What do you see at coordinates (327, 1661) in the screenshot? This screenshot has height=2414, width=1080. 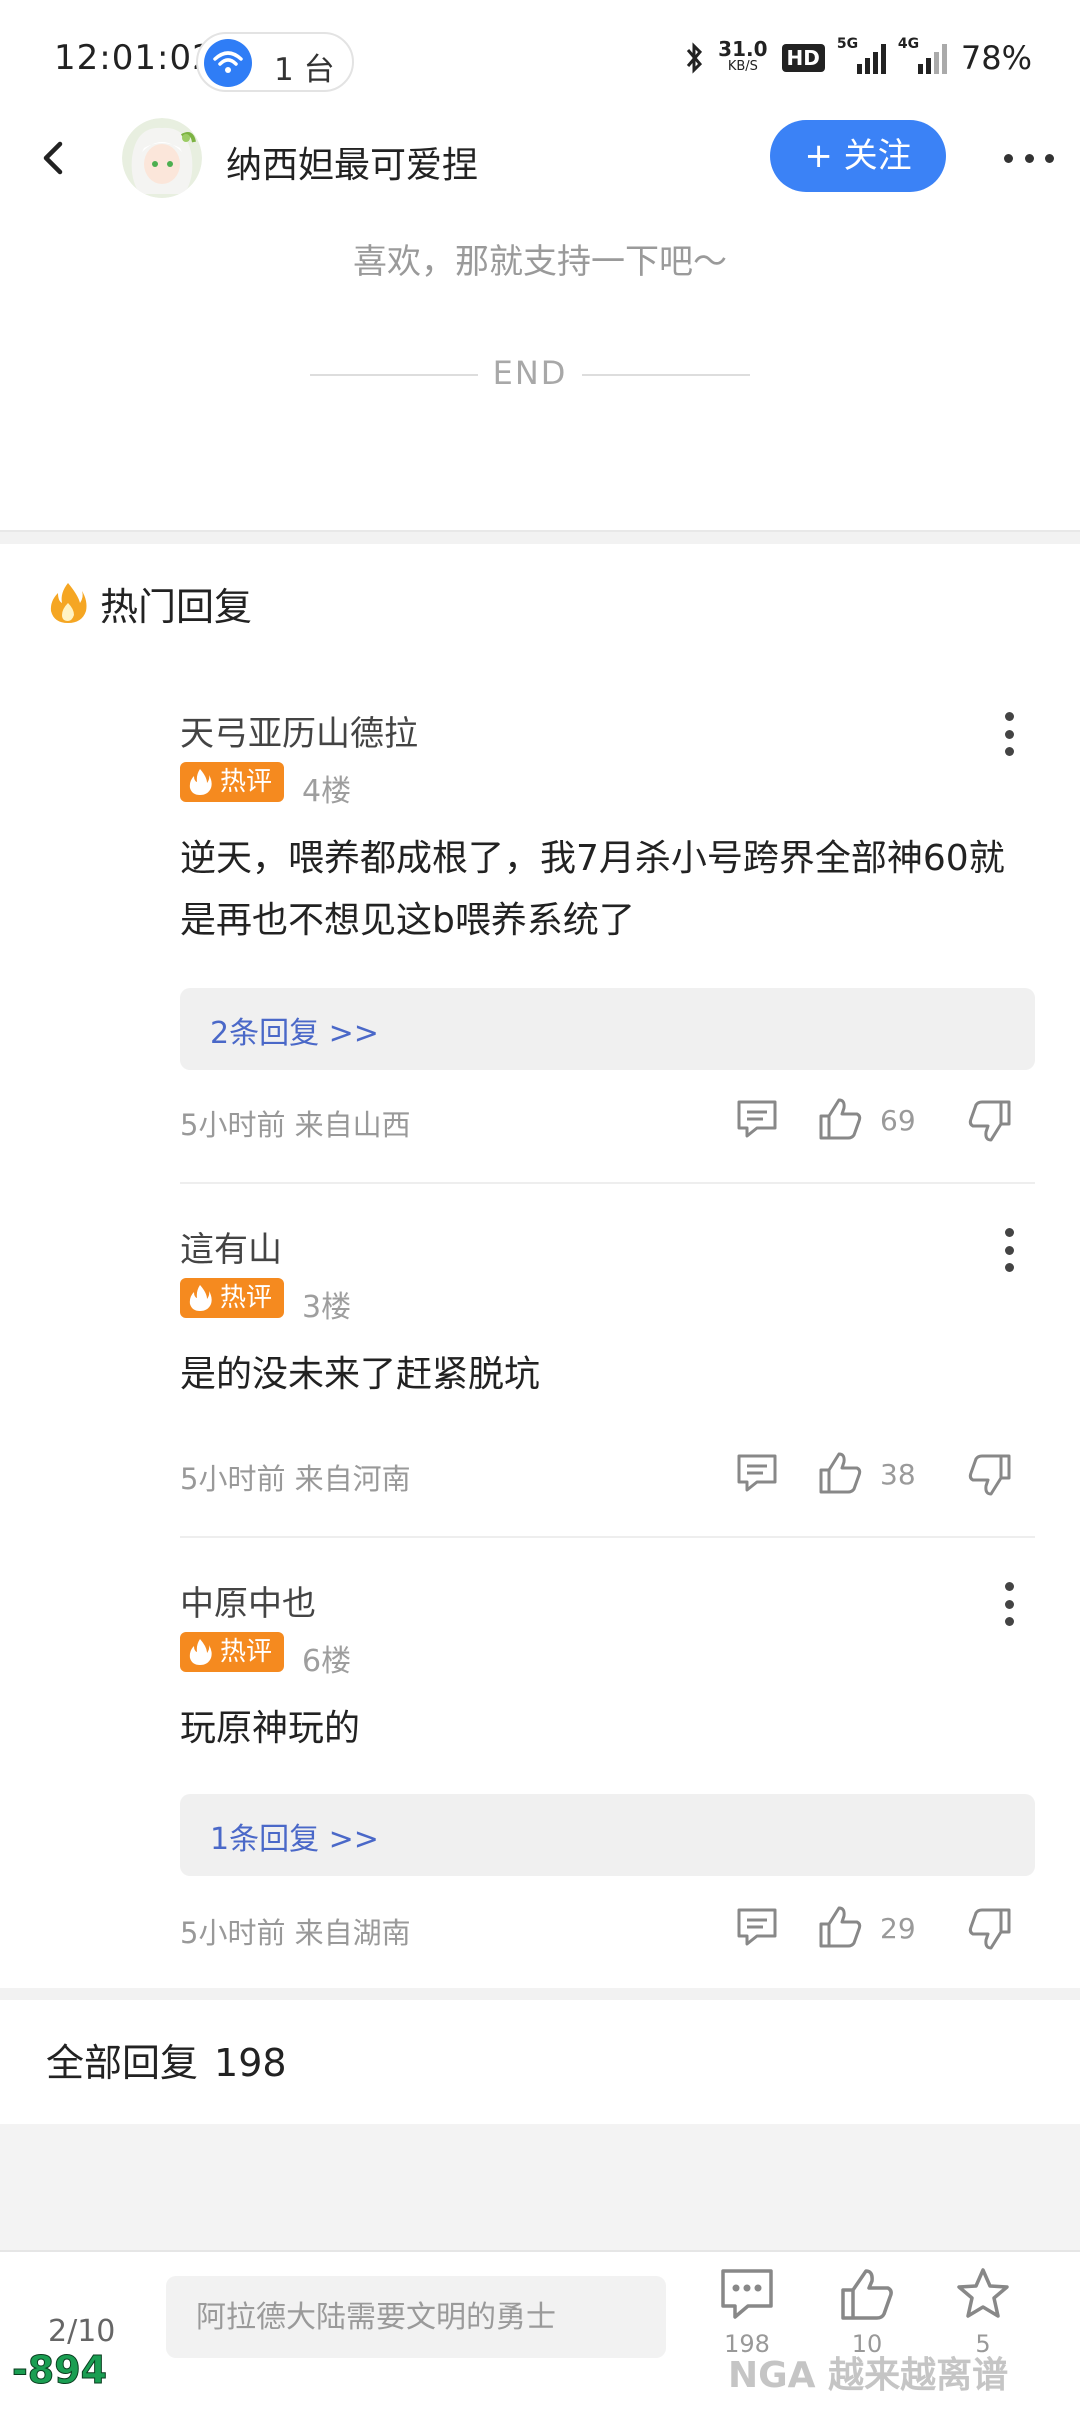 I see `floor-number: 6楼` at bounding box center [327, 1661].